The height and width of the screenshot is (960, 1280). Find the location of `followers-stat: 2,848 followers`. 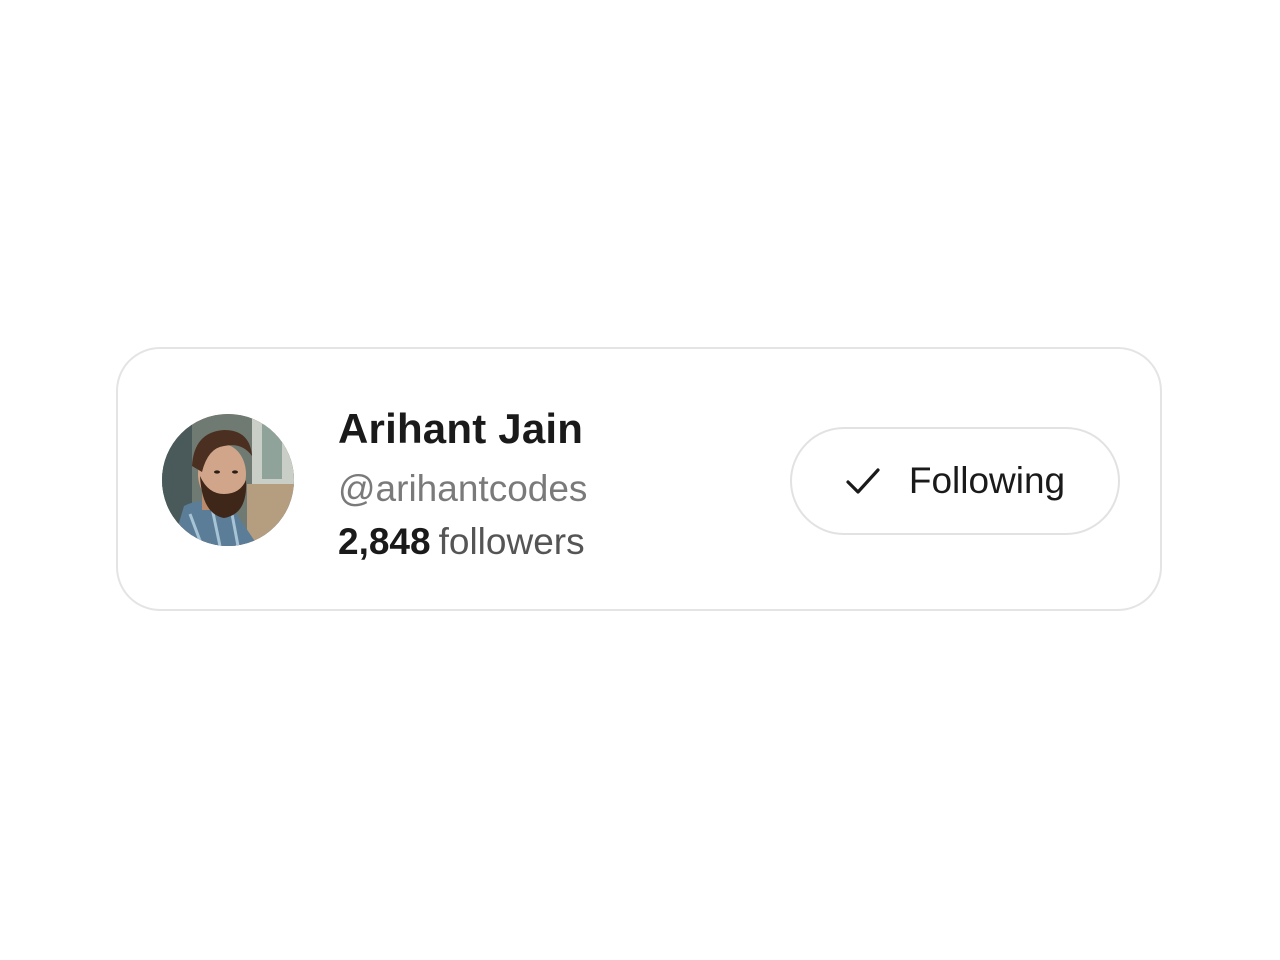

followers-stat: 2,848 followers is located at coordinates (462, 542).